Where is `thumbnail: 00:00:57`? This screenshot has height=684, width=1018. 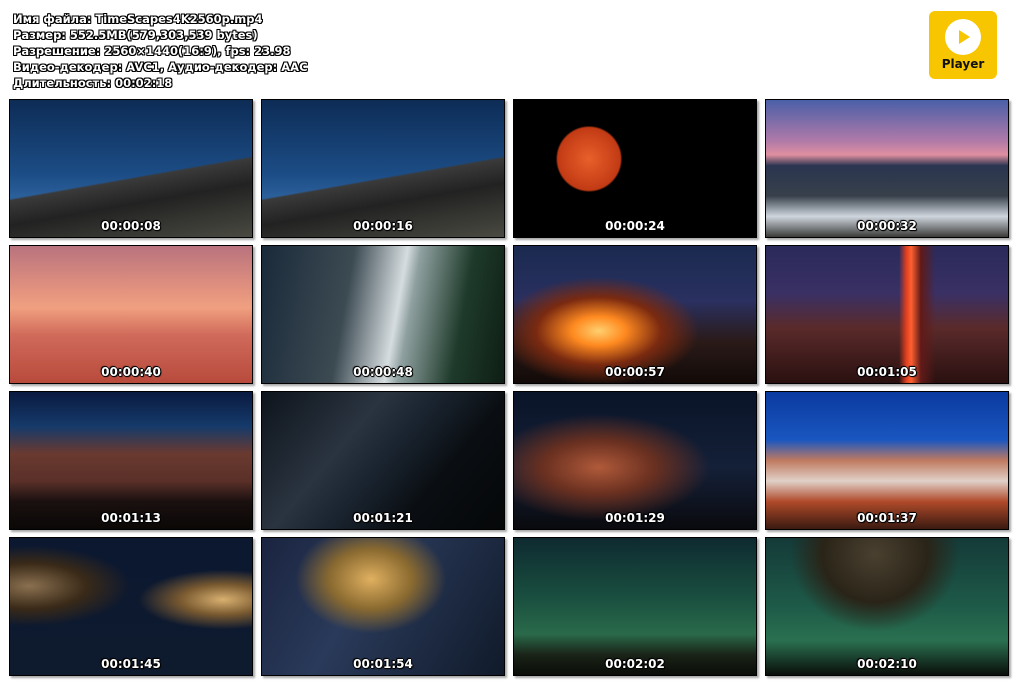
thumbnail: 00:00:57 is located at coordinates (635, 314).